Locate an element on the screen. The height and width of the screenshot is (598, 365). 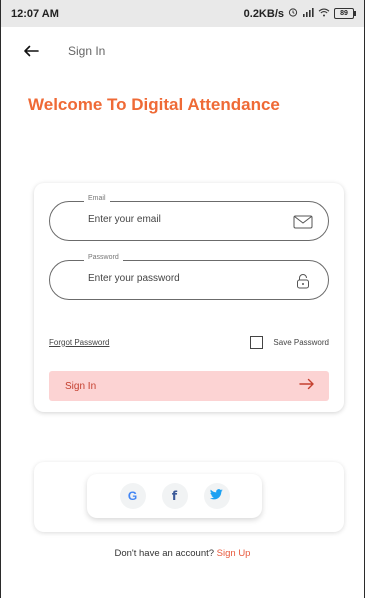
signal-icon is located at coordinates (308, 13).